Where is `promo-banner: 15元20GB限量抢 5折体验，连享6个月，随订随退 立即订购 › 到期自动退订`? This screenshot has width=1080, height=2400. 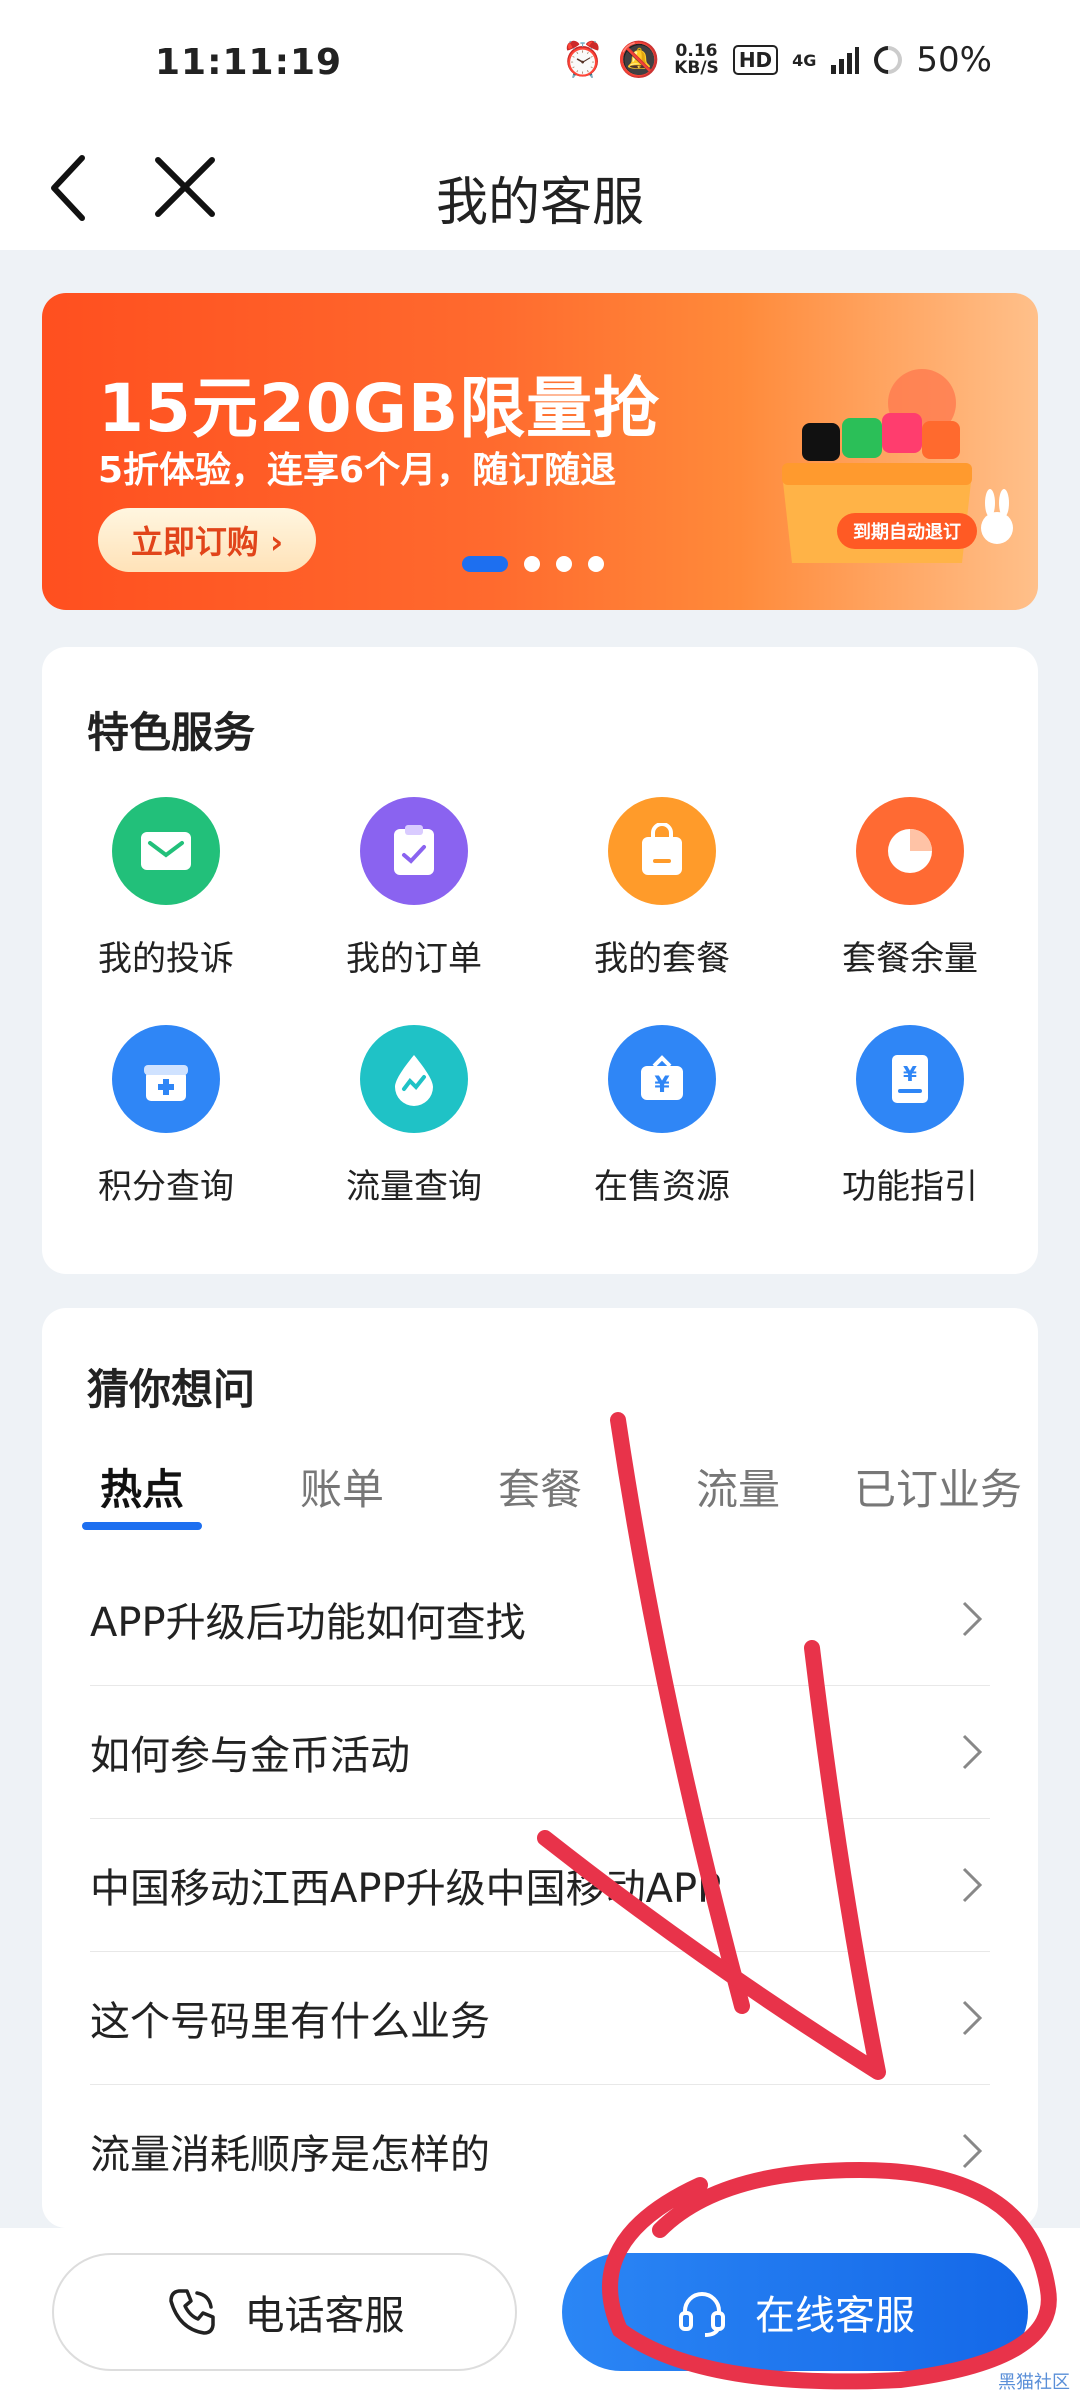
promo-banner: 15元20GB限量抢 5折体验，连享6个月，随订随退 立即订购 › 到期自动退订 is located at coordinates (540, 451).